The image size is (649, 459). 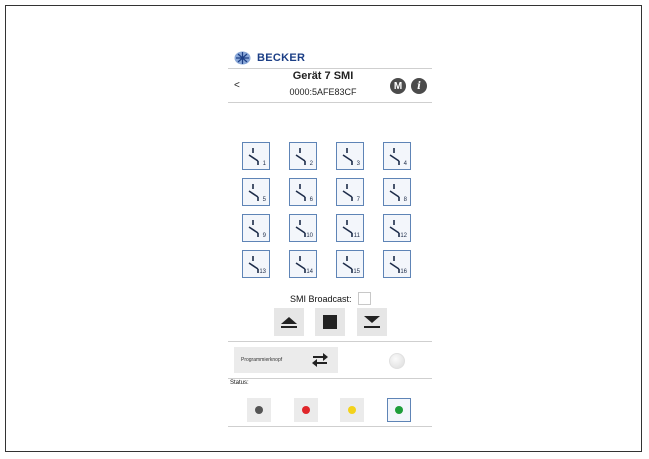 I want to click on channel-button-11: 11, so click(x=350, y=228).